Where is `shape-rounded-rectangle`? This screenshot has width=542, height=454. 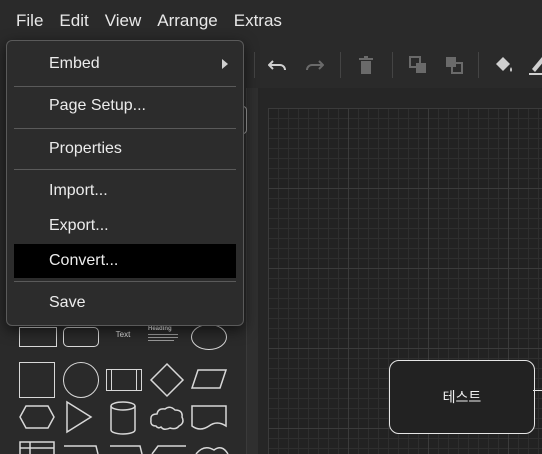
shape-rounded-rectangle is located at coordinates (81, 337).